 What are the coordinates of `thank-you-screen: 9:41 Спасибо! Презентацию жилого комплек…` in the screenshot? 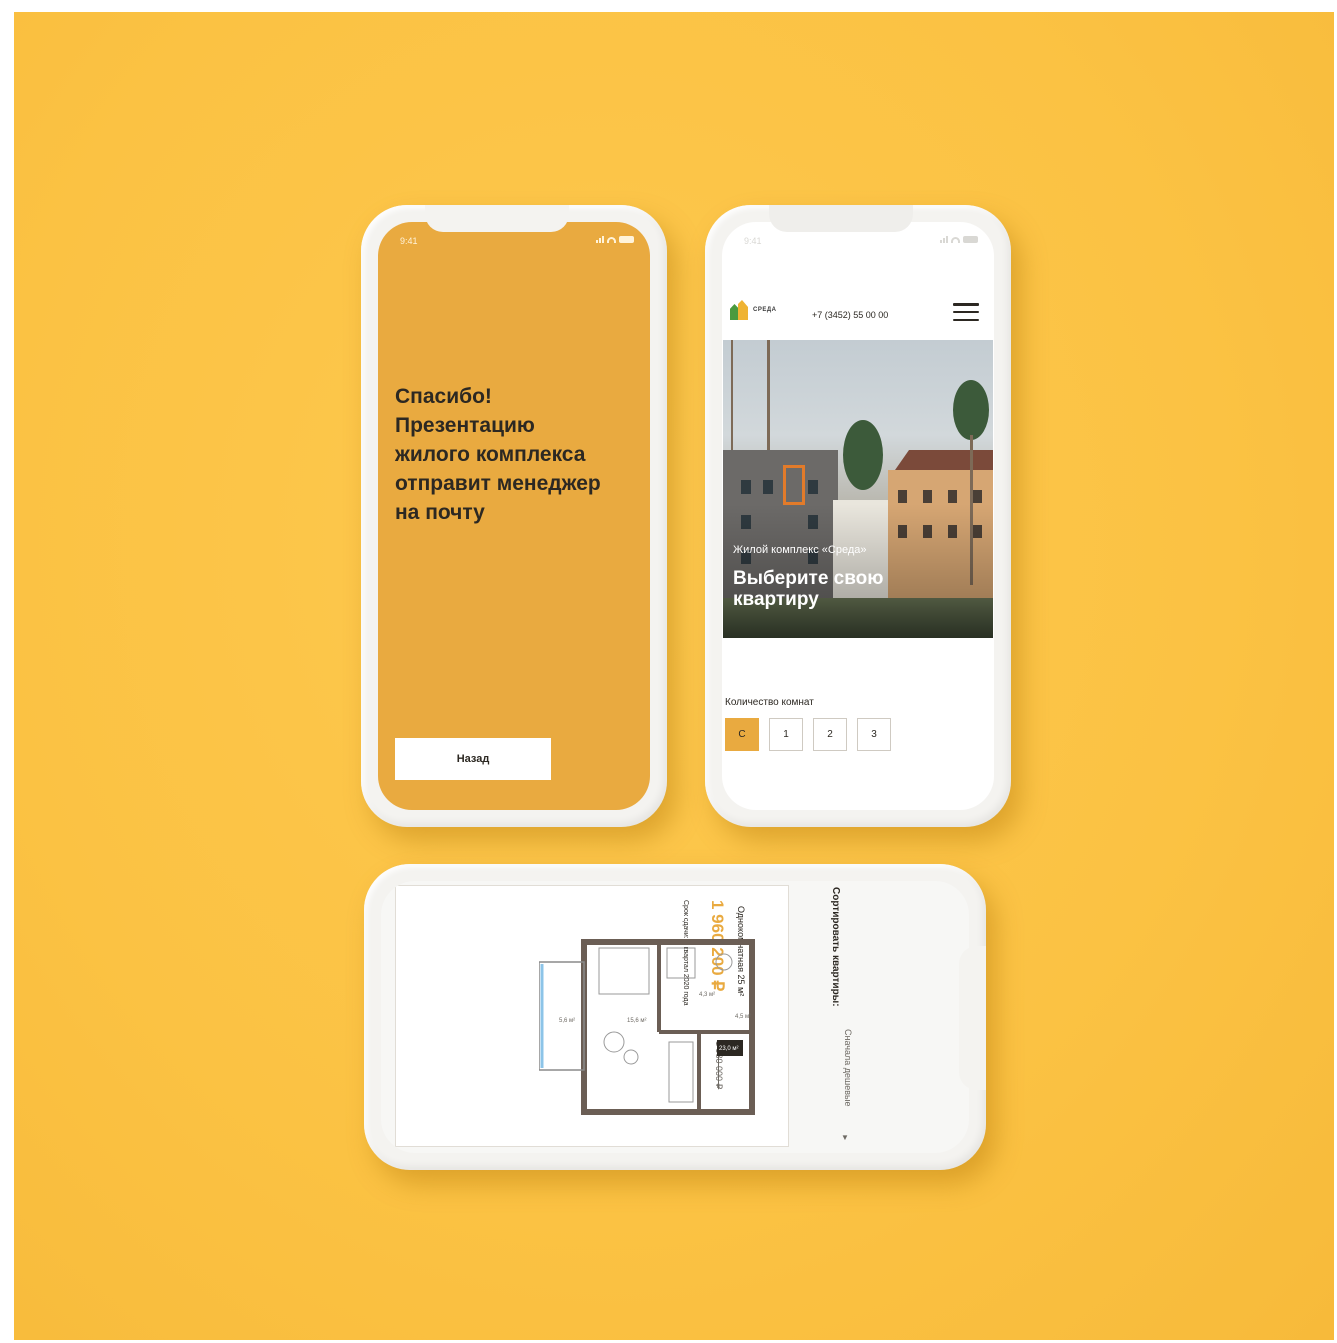 It's located at (514, 516).